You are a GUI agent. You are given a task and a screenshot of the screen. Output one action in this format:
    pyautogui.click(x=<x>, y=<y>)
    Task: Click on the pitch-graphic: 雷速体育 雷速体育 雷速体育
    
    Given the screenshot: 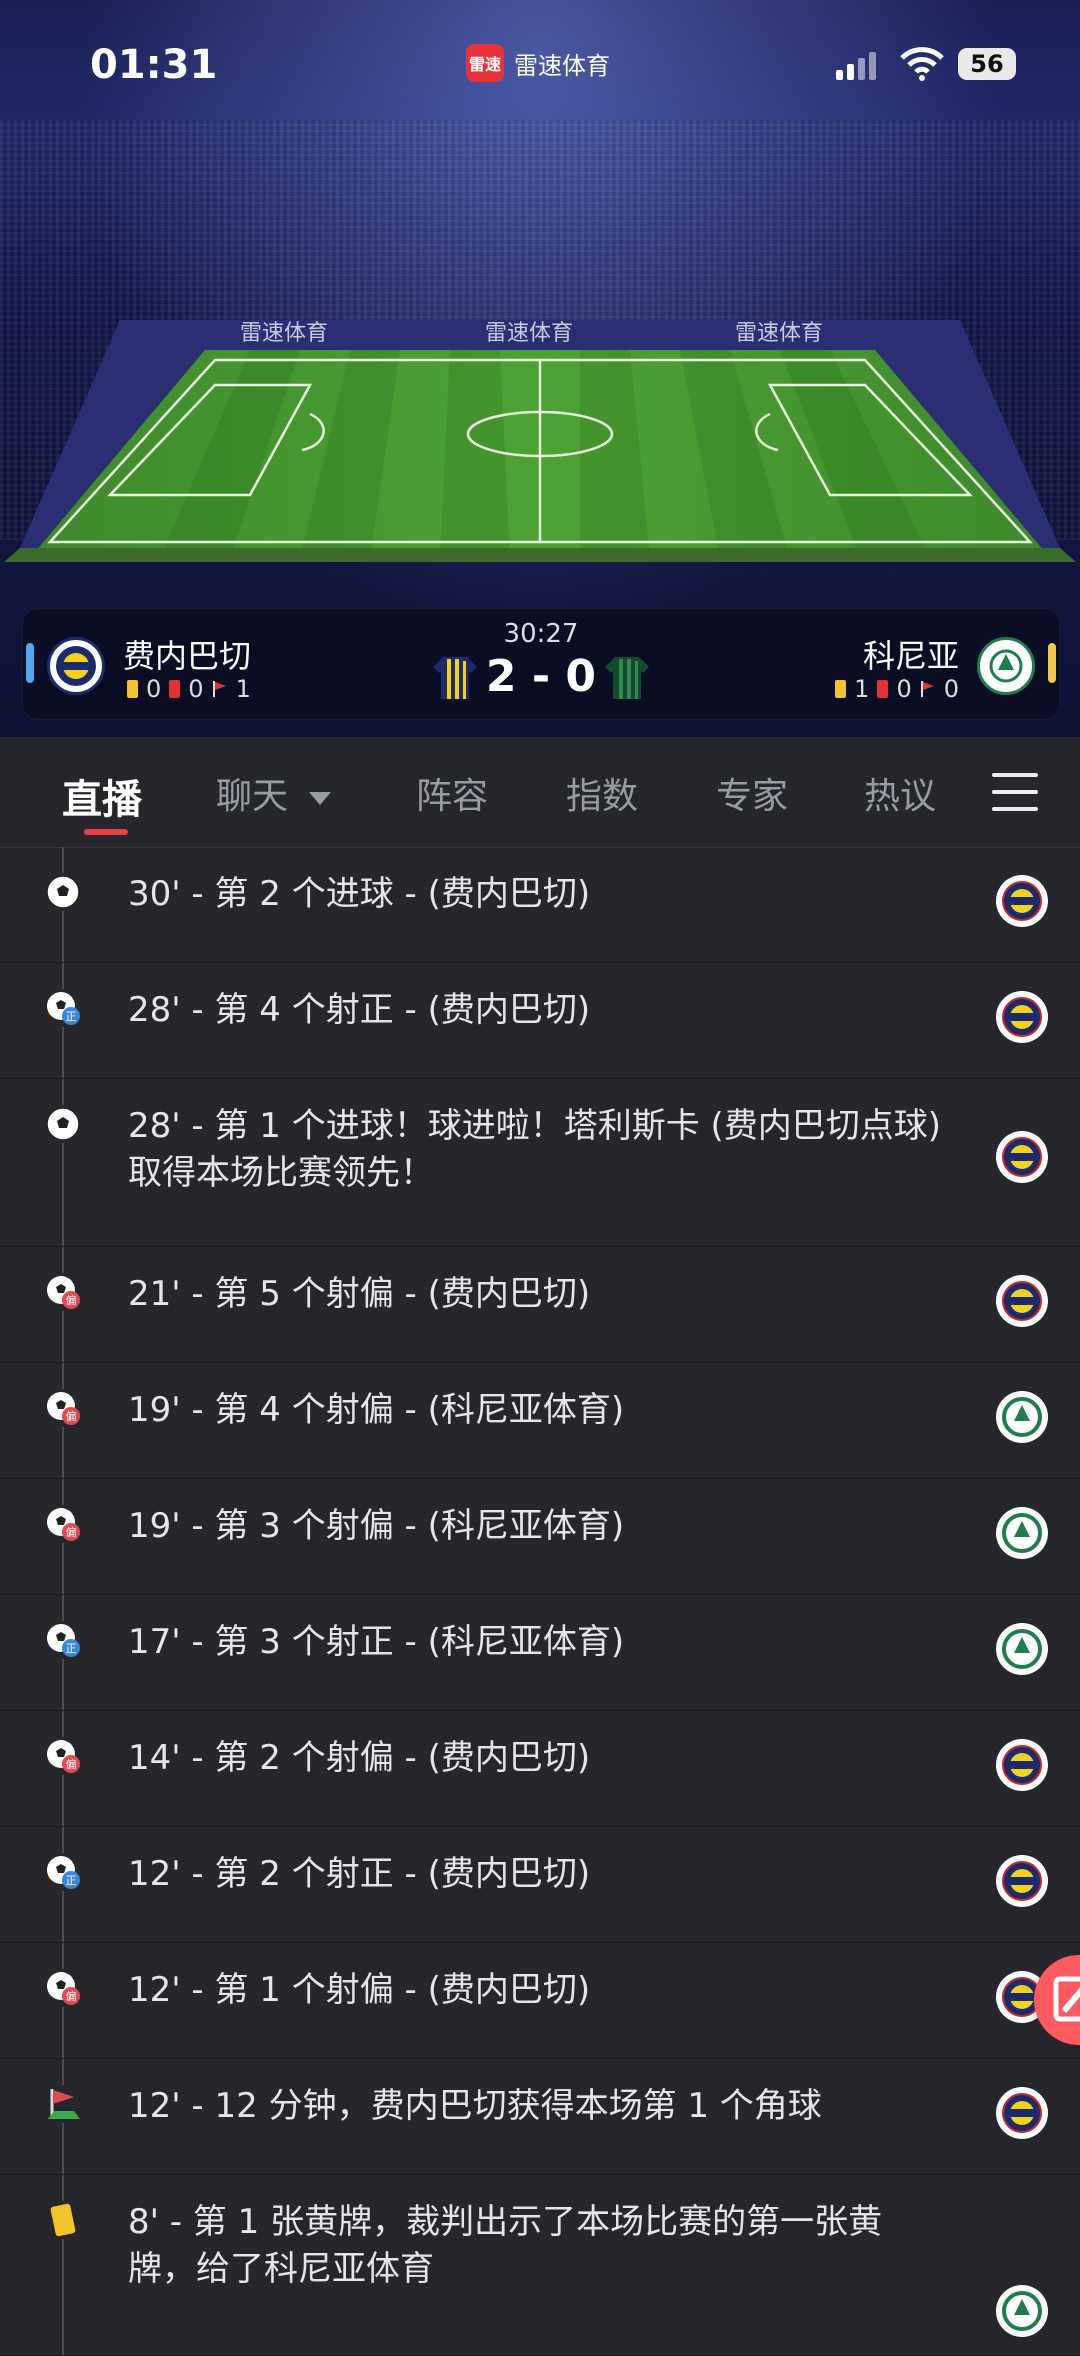 What is the action you would take?
    pyautogui.click(x=540, y=441)
    